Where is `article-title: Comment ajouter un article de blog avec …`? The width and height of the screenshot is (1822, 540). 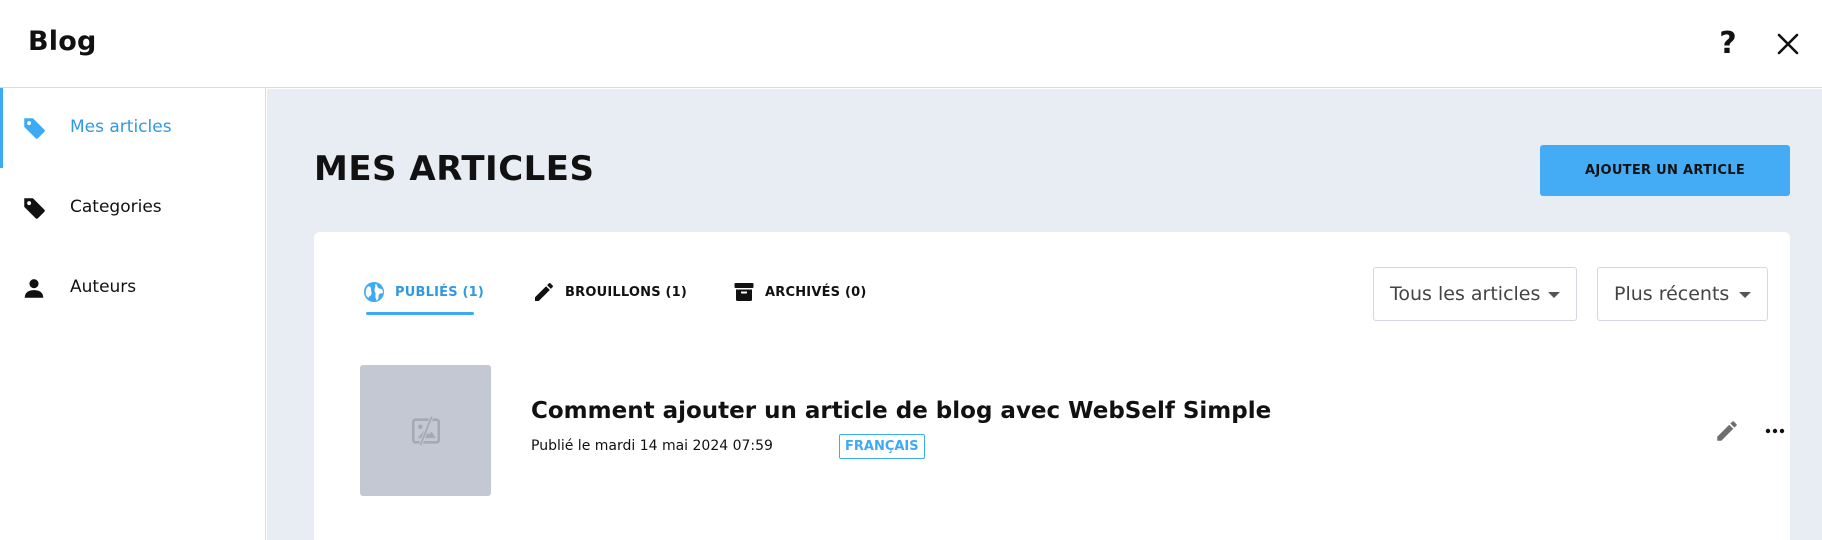 article-title: Comment ajouter un article de blog avec … is located at coordinates (901, 411).